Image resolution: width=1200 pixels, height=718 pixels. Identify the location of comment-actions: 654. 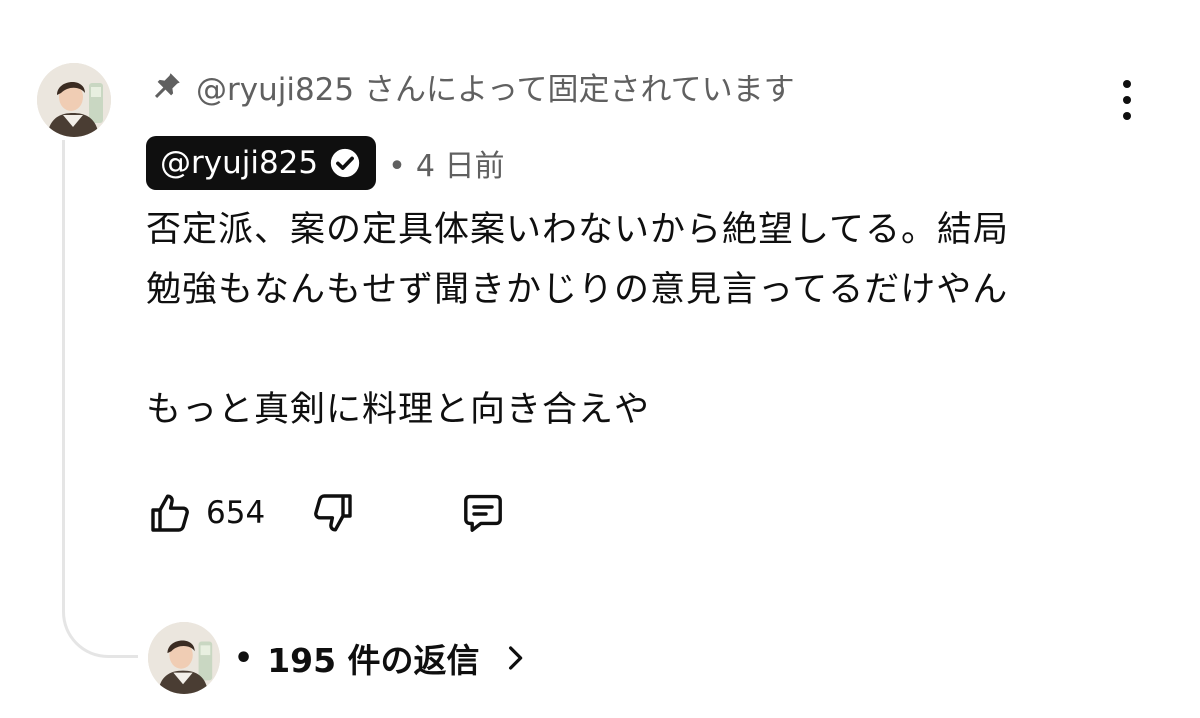
(326, 513).